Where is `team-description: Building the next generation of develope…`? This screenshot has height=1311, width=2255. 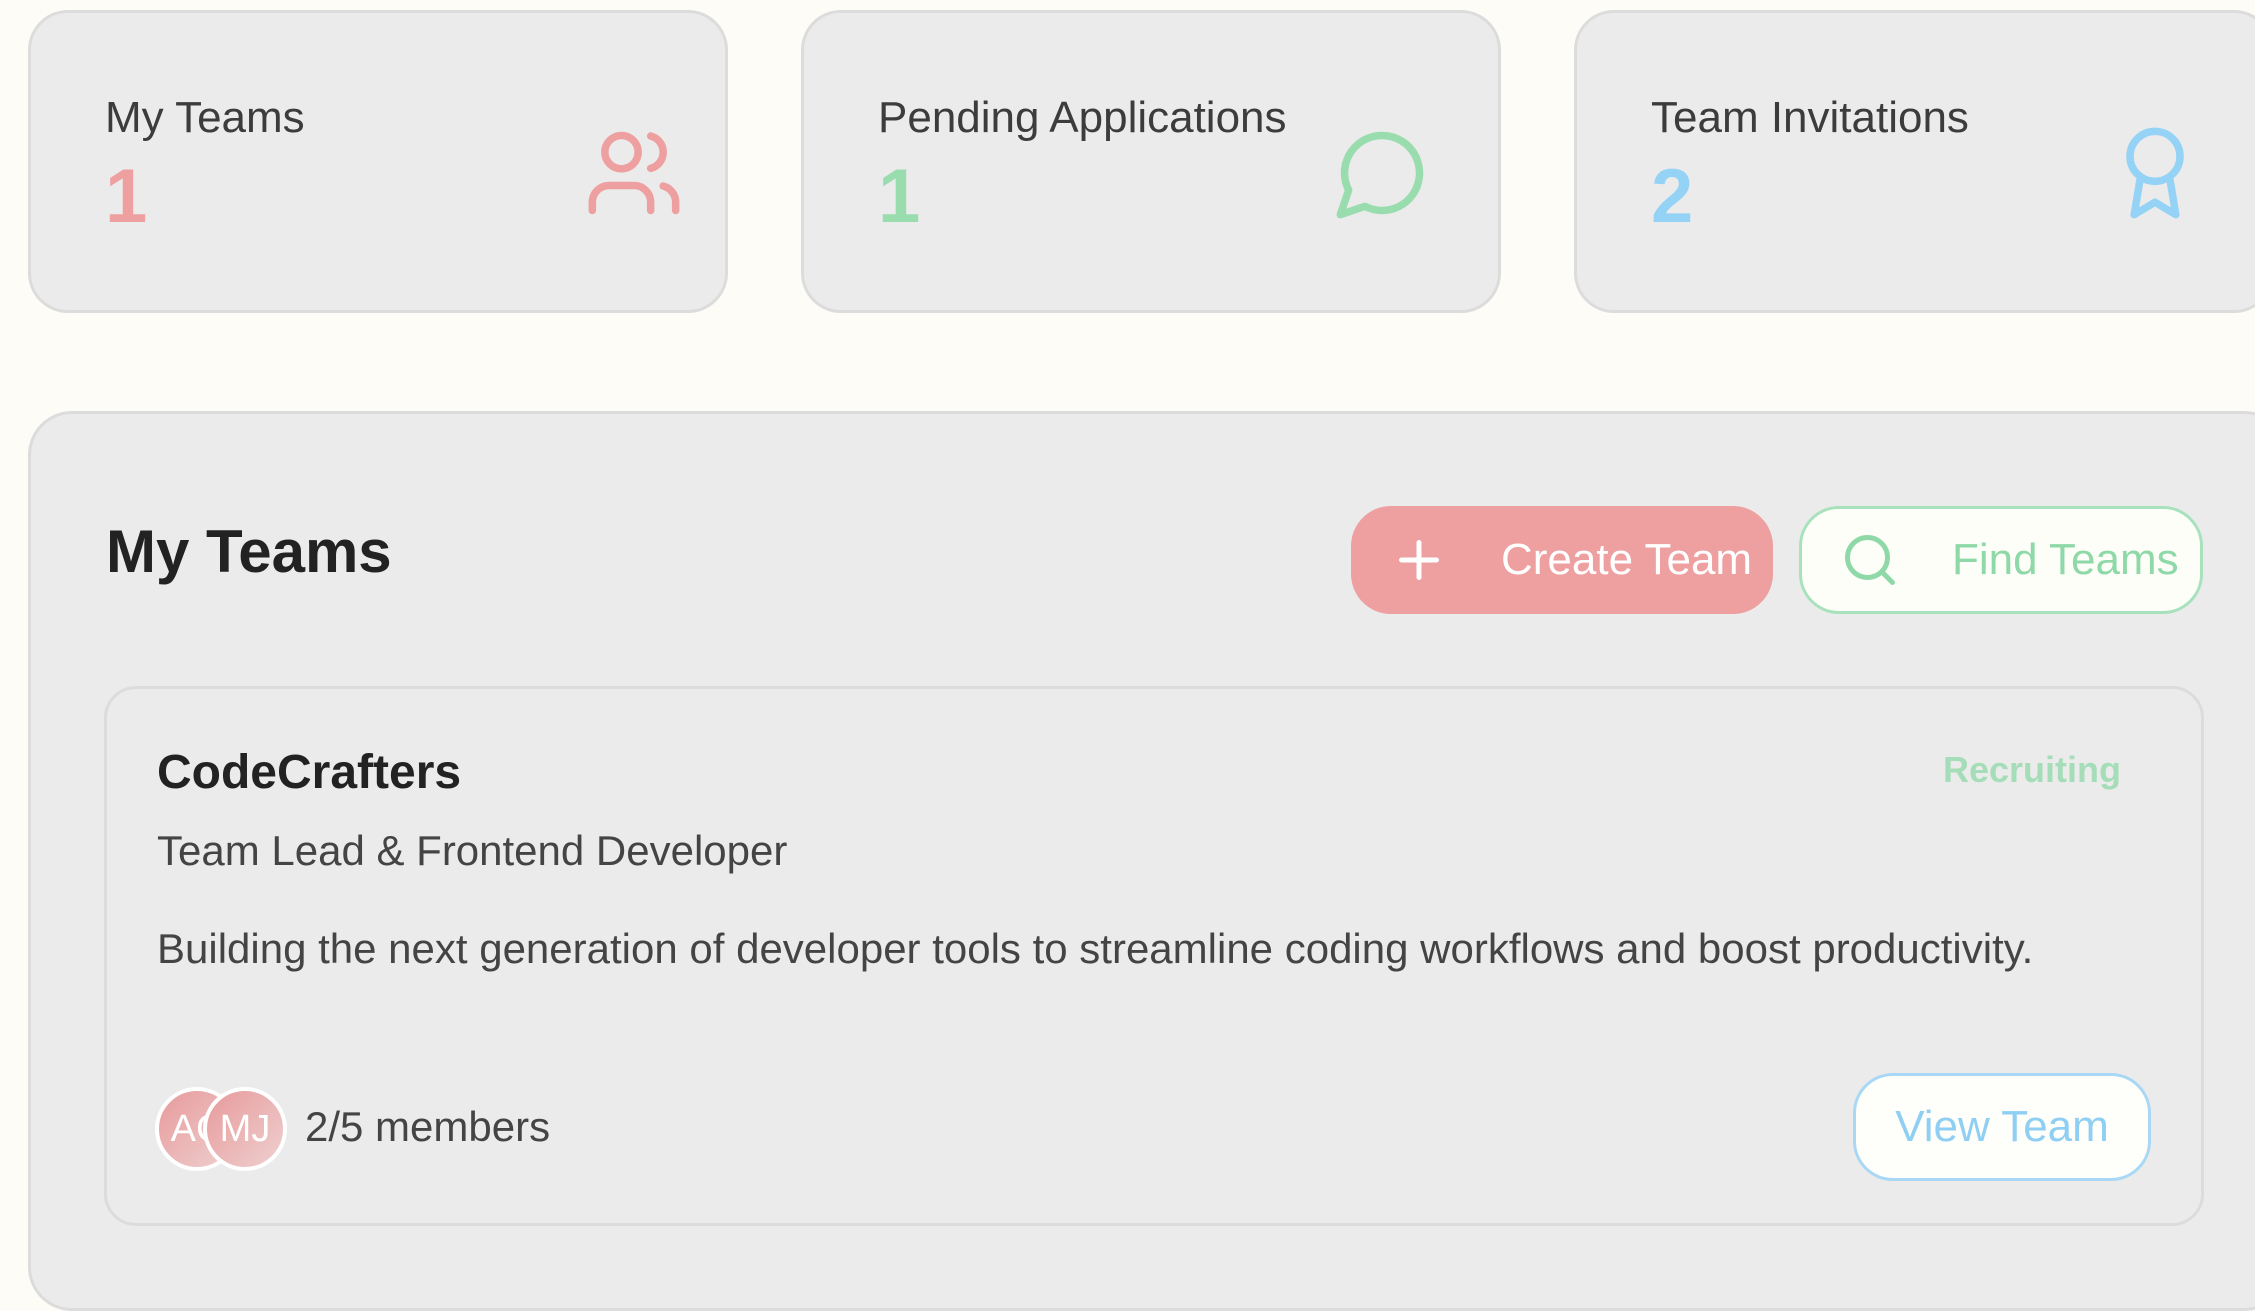
team-description: Building the next generation of develope… is located at coordinates (1095, 948).